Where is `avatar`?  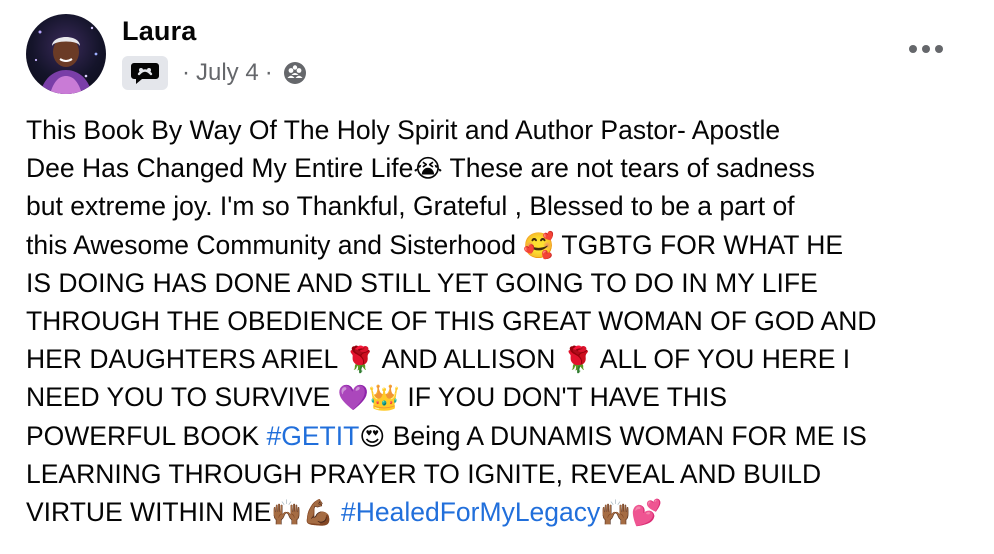 avatar is located at coordinates (66, 54).